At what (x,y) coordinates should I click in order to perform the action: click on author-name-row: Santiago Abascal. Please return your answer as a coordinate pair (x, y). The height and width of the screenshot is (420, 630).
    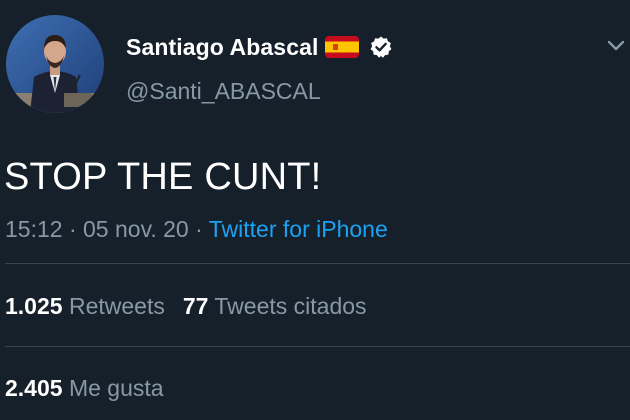
    Looking at the image, I should click on (259, 47).